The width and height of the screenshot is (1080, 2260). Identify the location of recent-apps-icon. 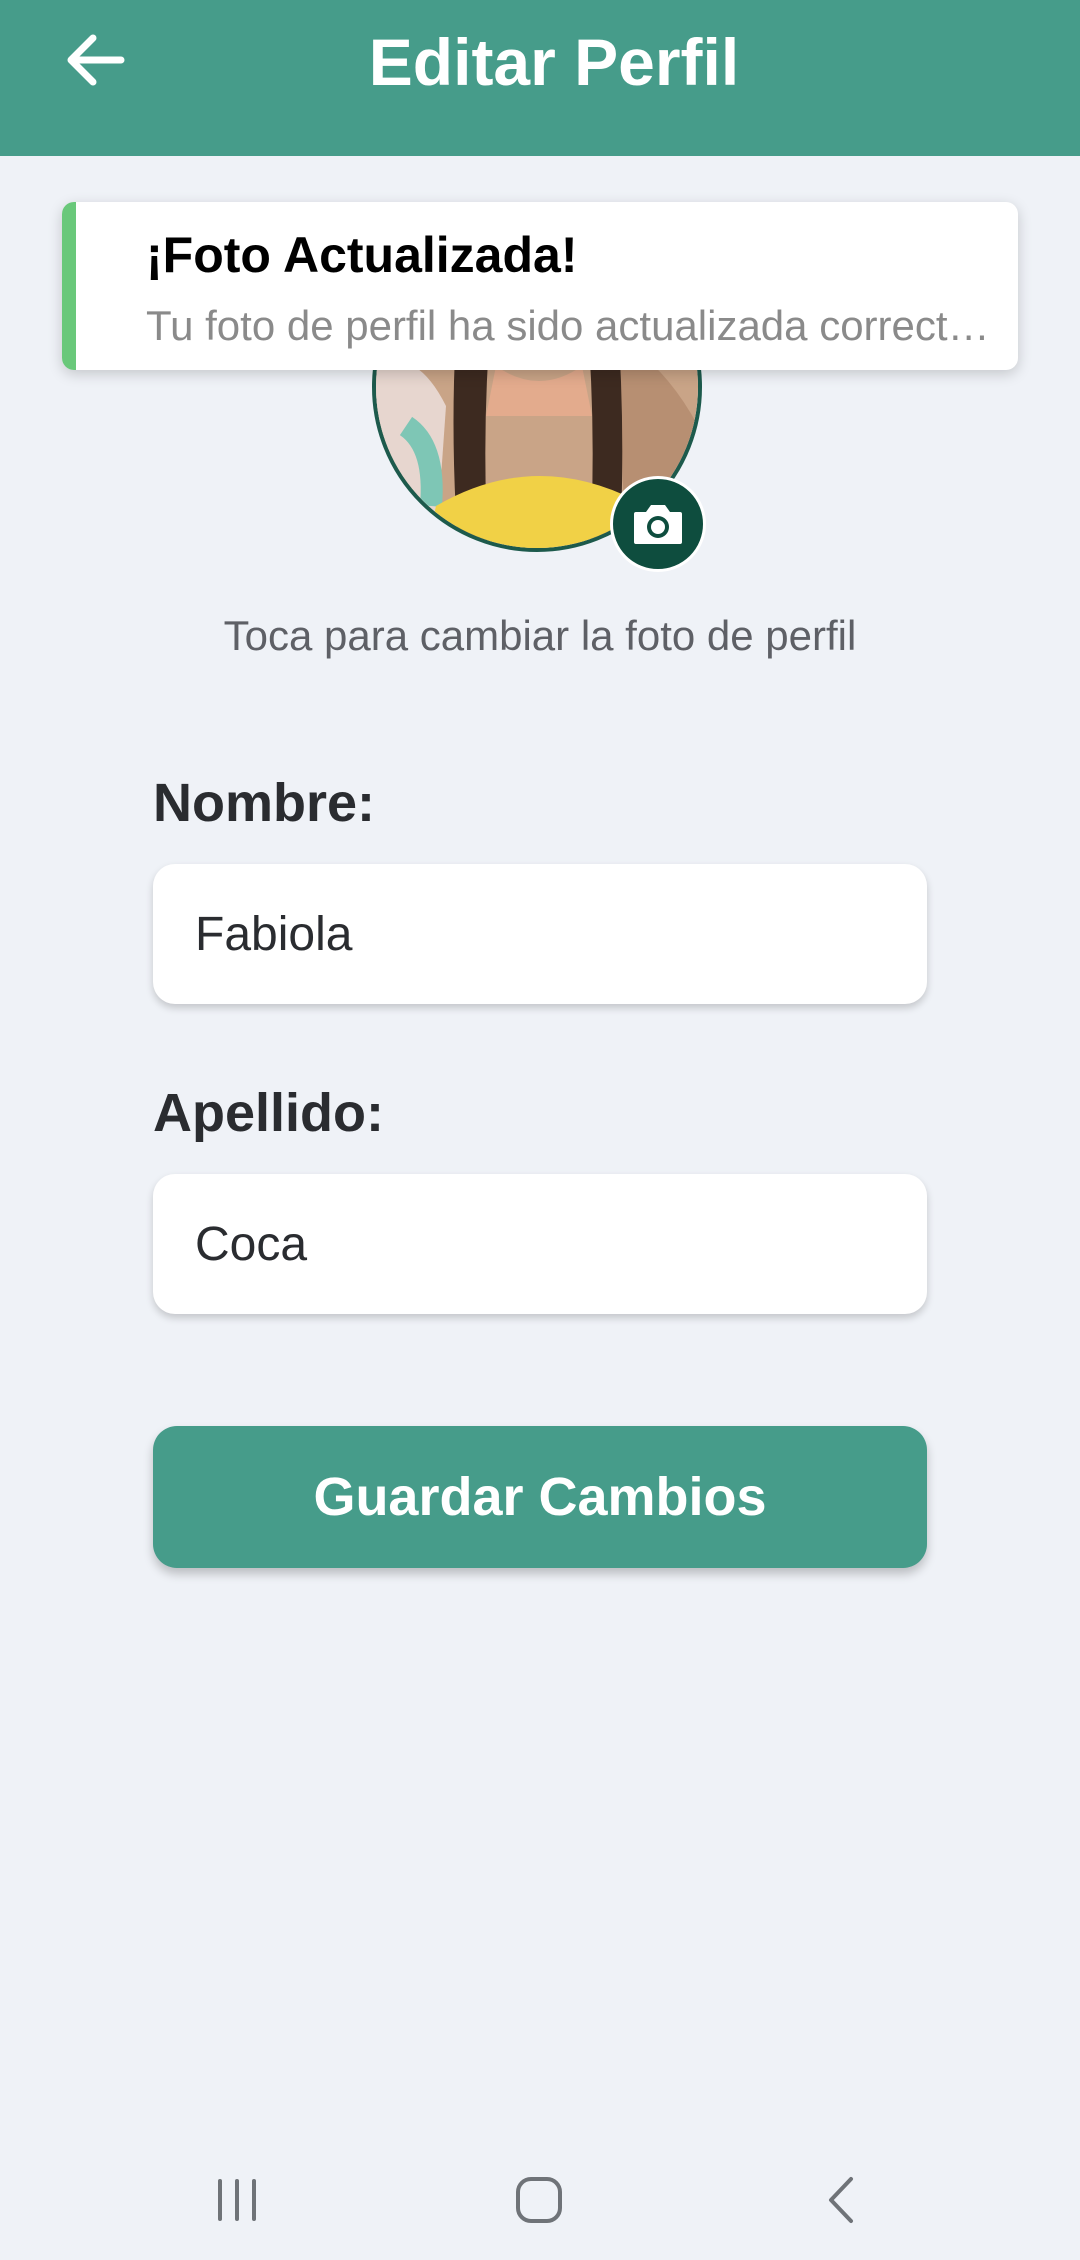
(237, 2200).